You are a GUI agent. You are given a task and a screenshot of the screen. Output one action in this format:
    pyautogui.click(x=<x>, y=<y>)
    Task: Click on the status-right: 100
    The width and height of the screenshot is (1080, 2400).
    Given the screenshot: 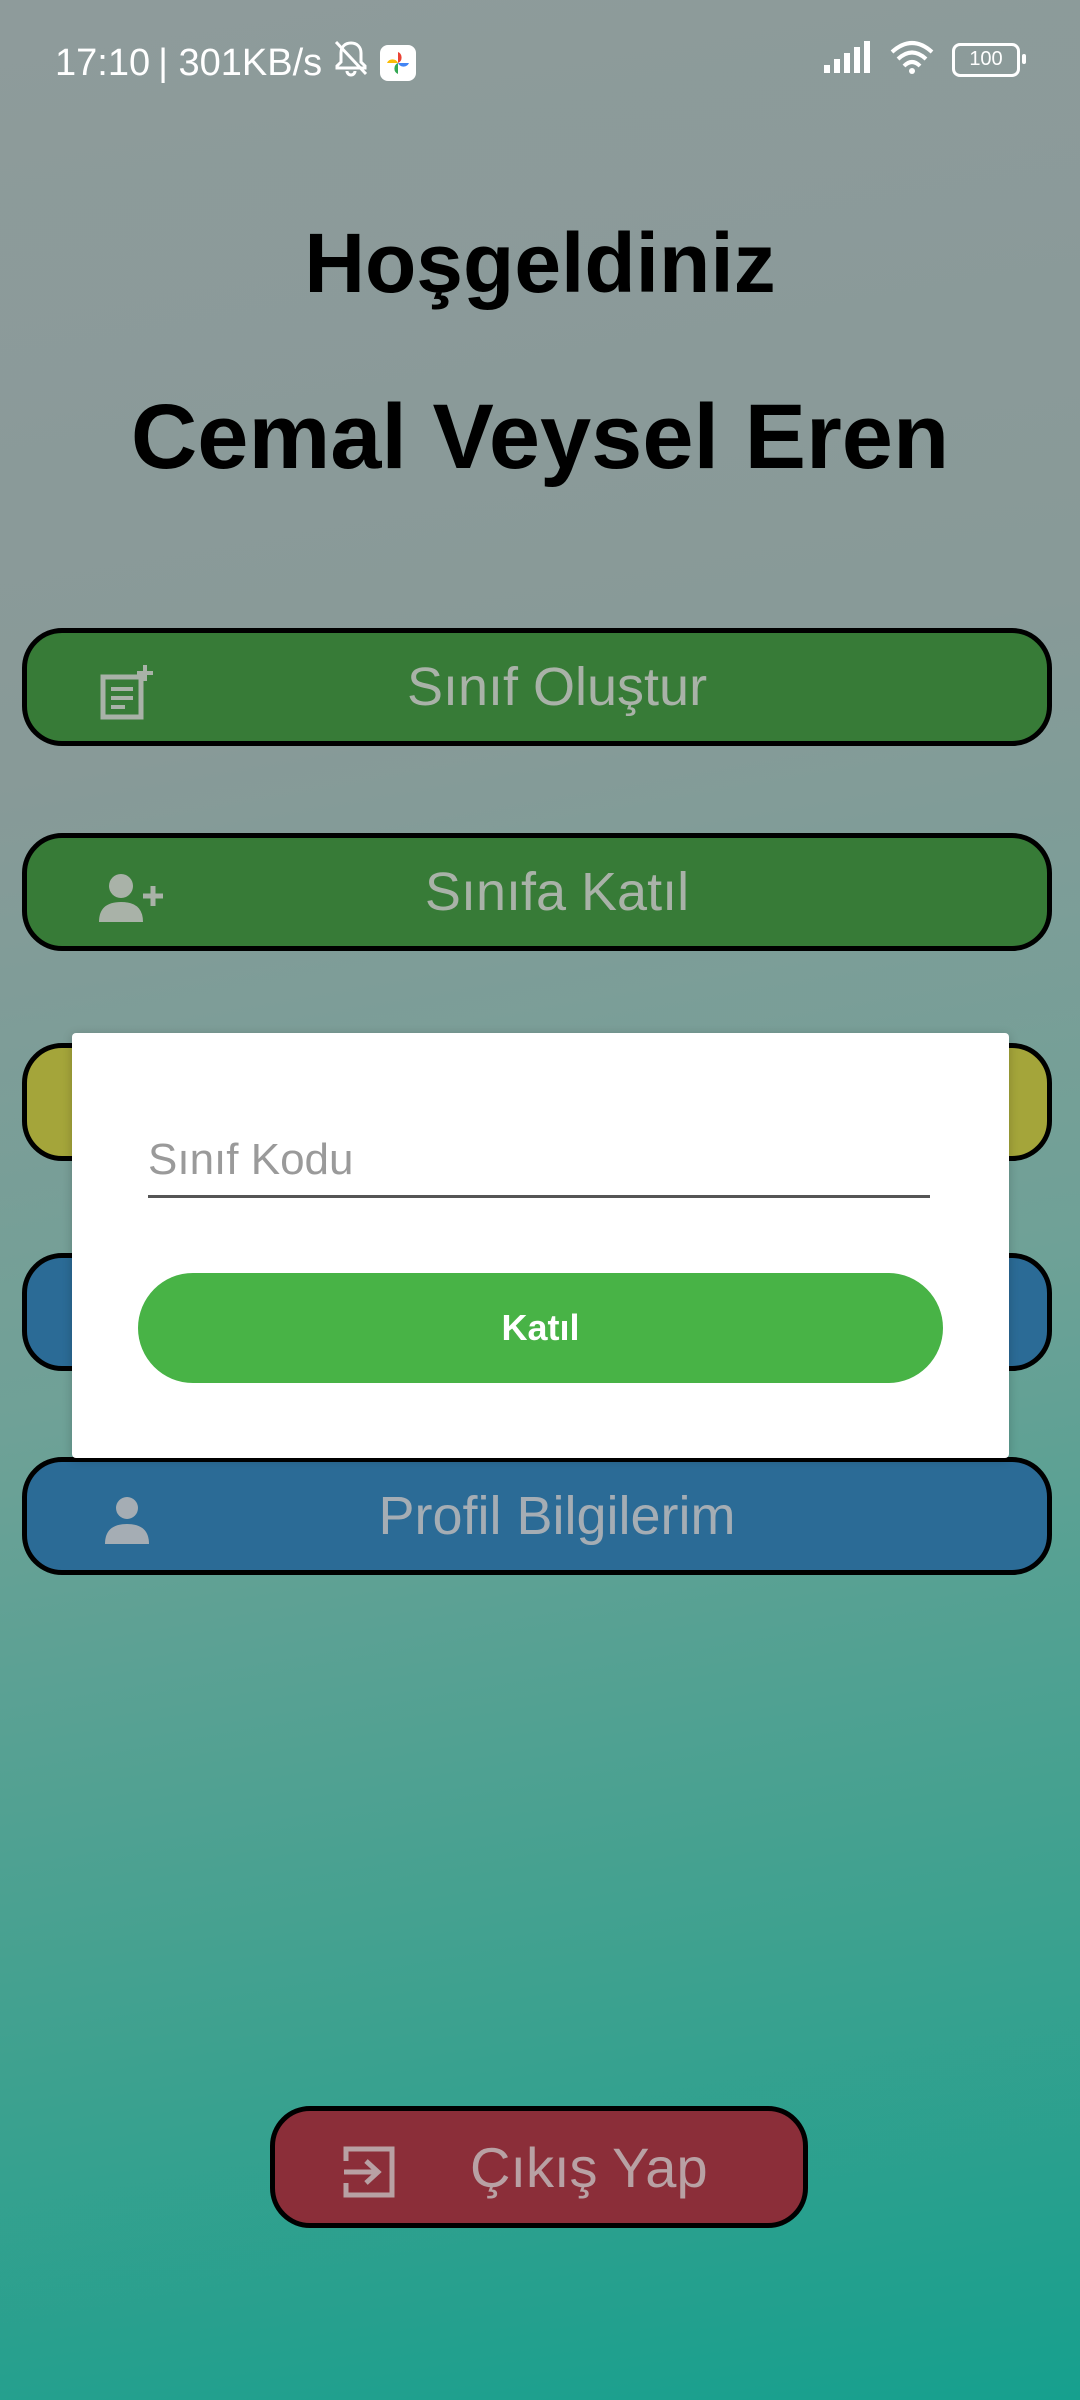 What is the action you would take?
    pyautogui.click(x=924, y=59)
    